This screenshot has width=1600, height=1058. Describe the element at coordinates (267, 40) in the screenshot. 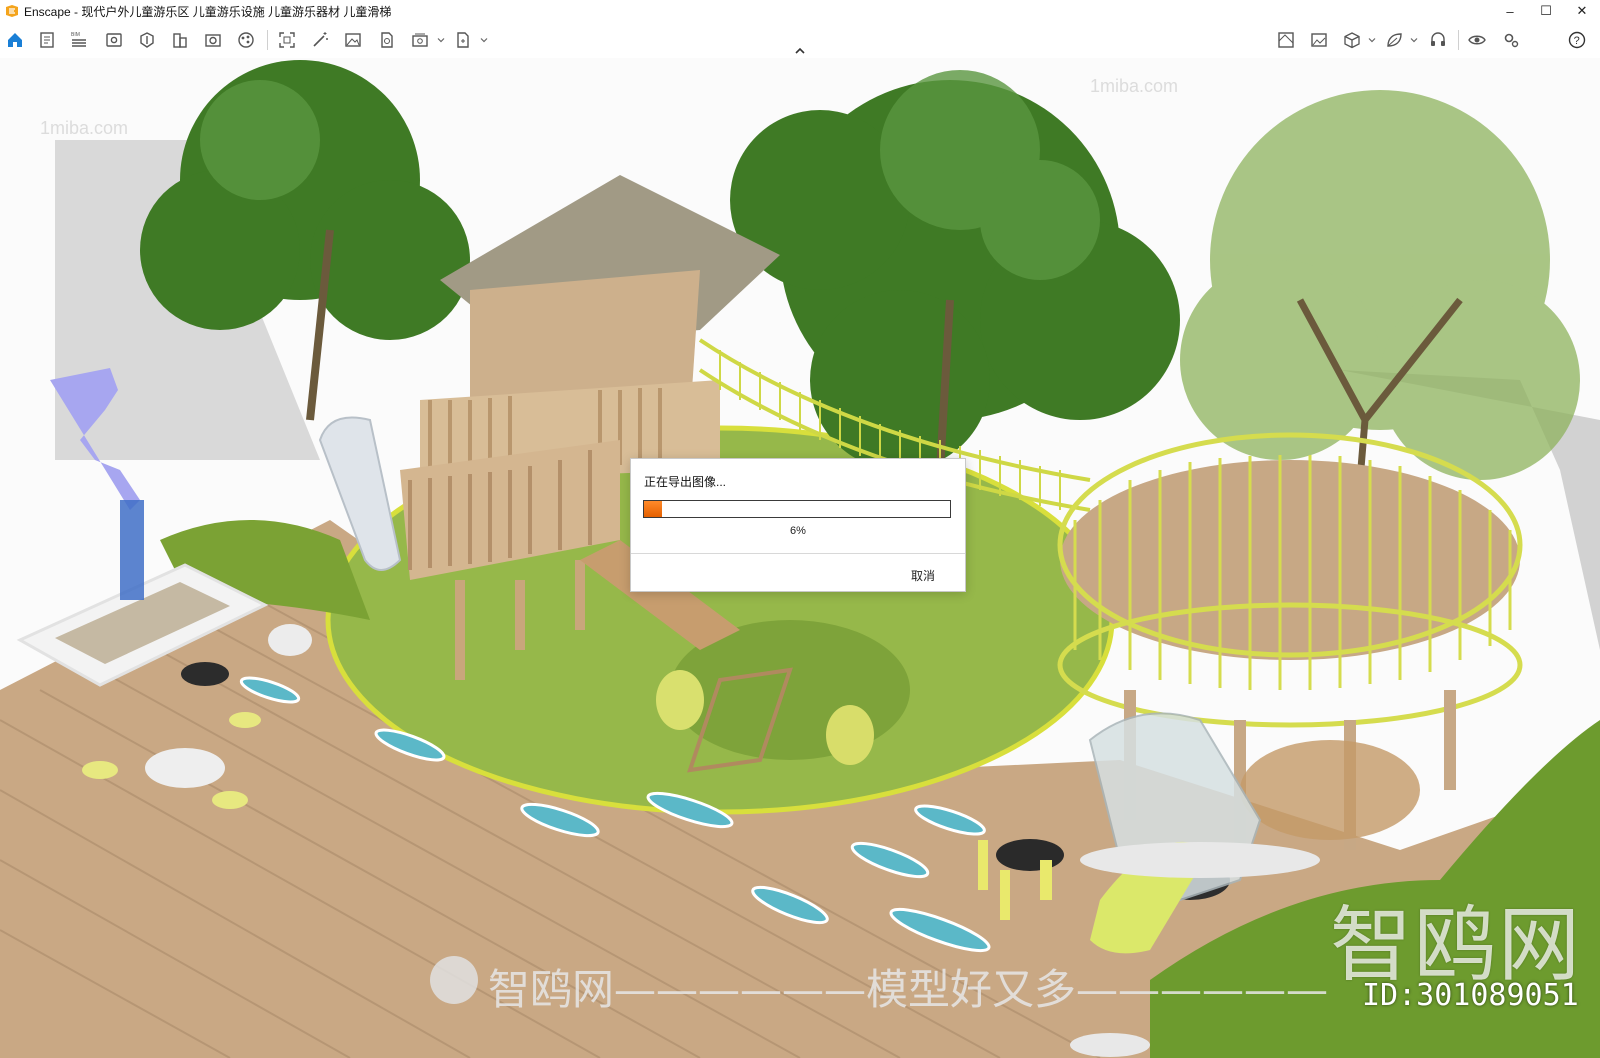

I see `toolbar-separator` at that location.